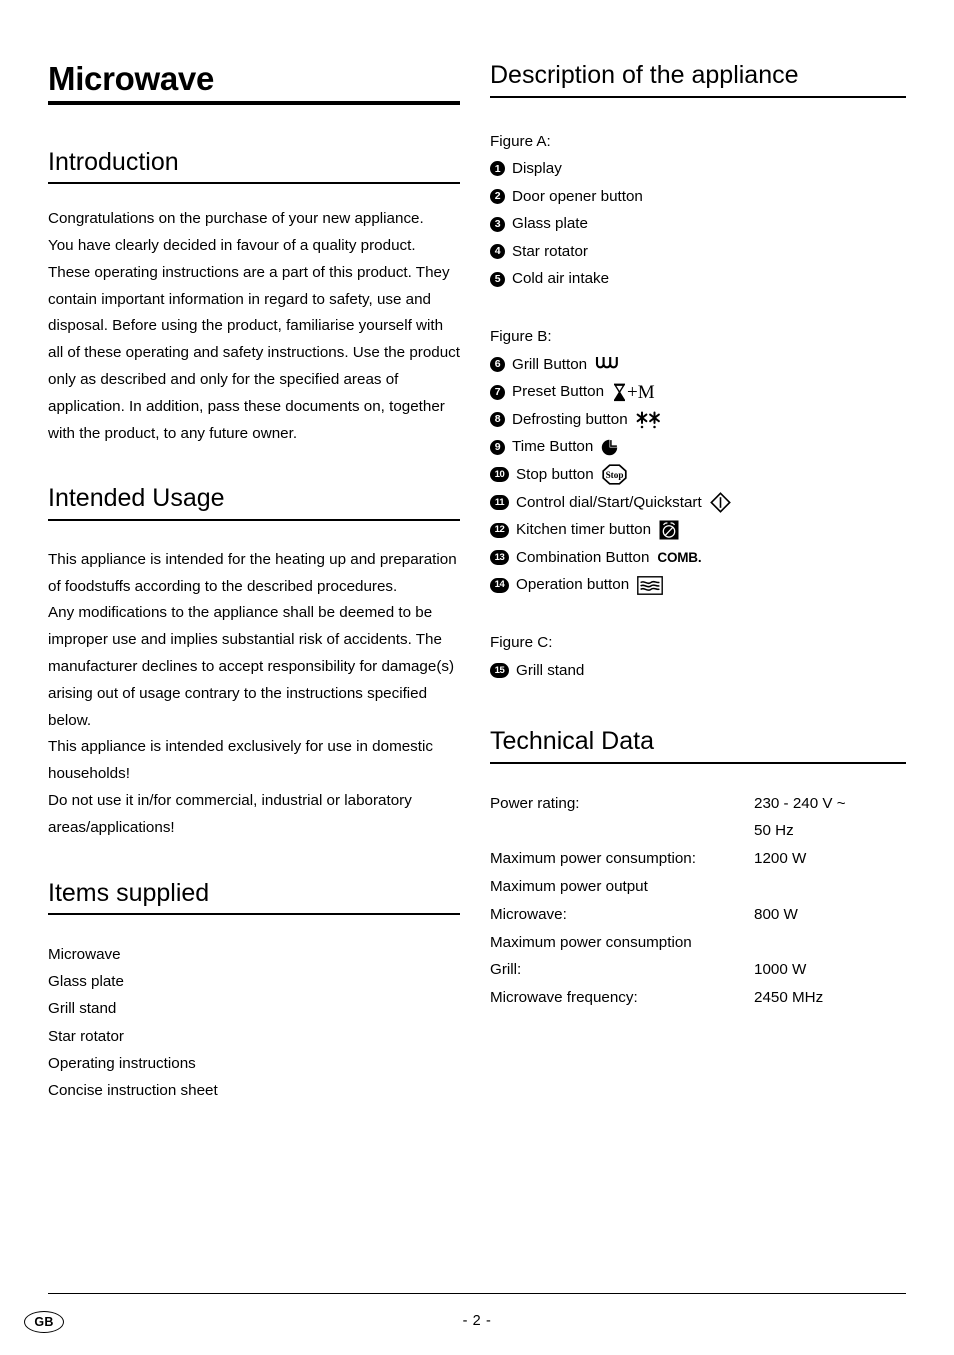  Describe the element at coordinates (577, 196) in the screenshot. I see `item-label: Door opener button` at that location.